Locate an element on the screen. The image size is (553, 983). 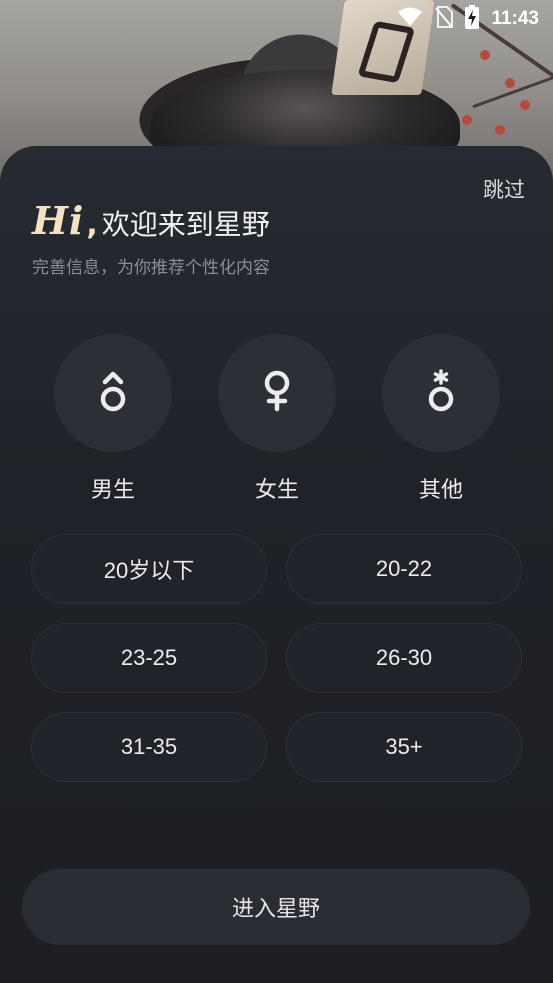
status-bar: 11:43 is located at coordinates (276, 19).